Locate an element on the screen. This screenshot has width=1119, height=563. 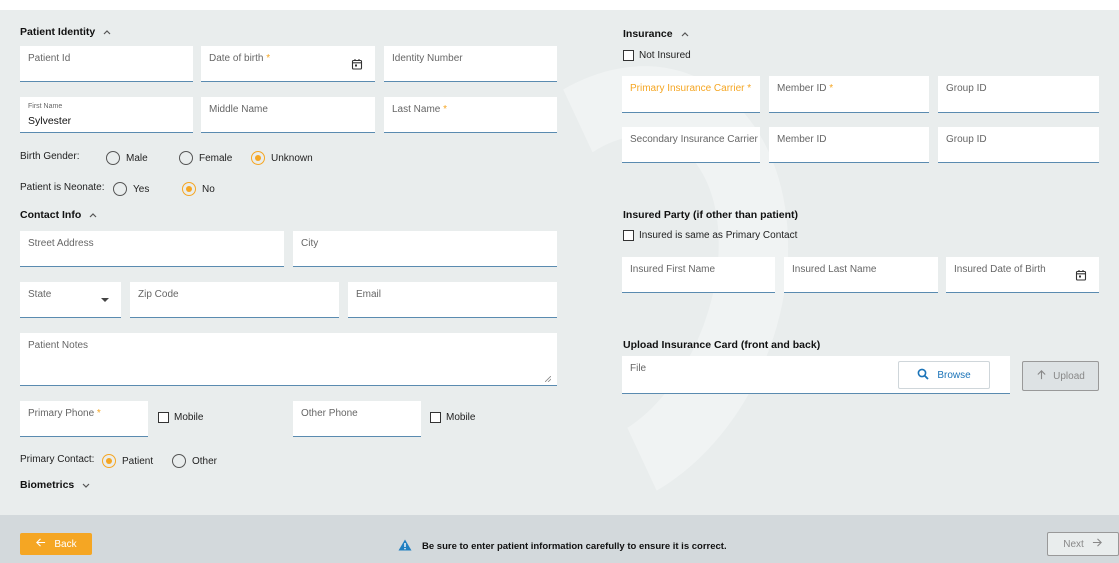
patient-notes-textarea: Patient Notes is located at coordinates (288, 359).